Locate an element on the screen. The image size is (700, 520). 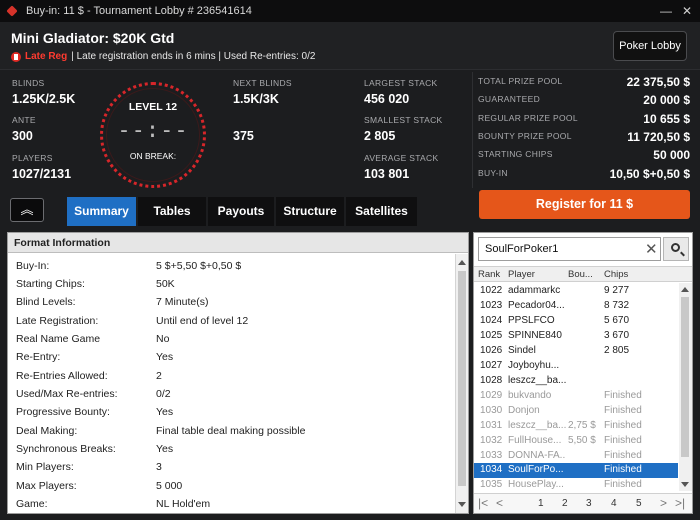
player-row: 1025 SPINNE840 3 670 is located at coordinates (576, 336).